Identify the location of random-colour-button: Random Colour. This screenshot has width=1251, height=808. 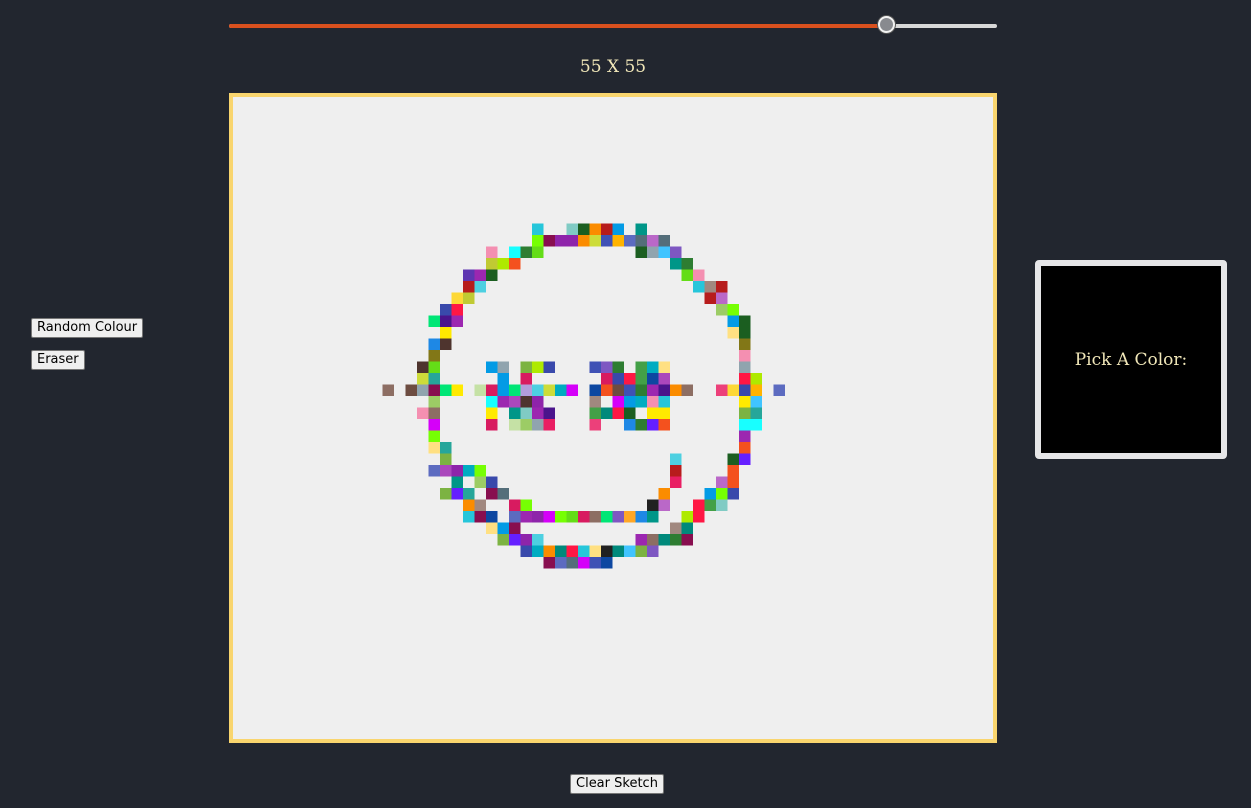
(87, 328).